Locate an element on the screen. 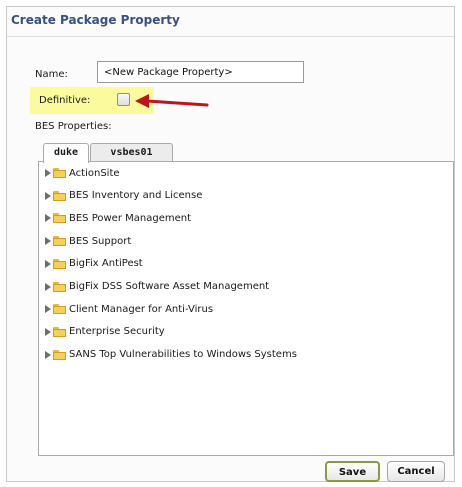 This screenshot has width=462, height=487. tree-item-label: BigFix DSS Software Asset Management is located at coordinates (169, 286).